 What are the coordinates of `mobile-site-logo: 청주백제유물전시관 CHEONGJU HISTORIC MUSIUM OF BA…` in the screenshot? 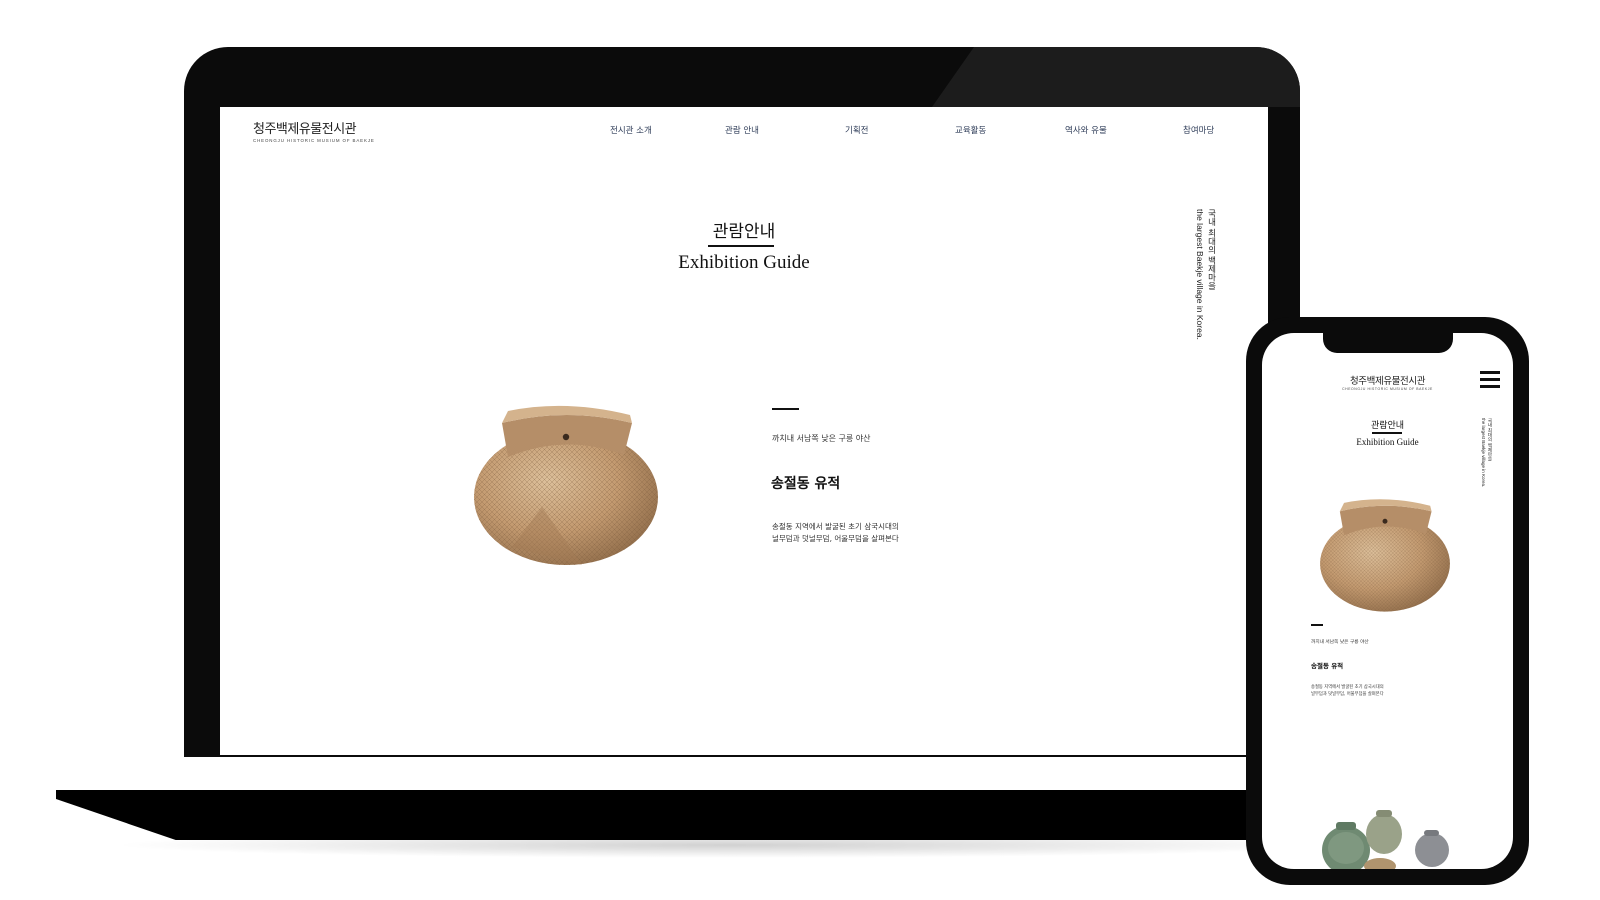 It's located at (1387, 382).